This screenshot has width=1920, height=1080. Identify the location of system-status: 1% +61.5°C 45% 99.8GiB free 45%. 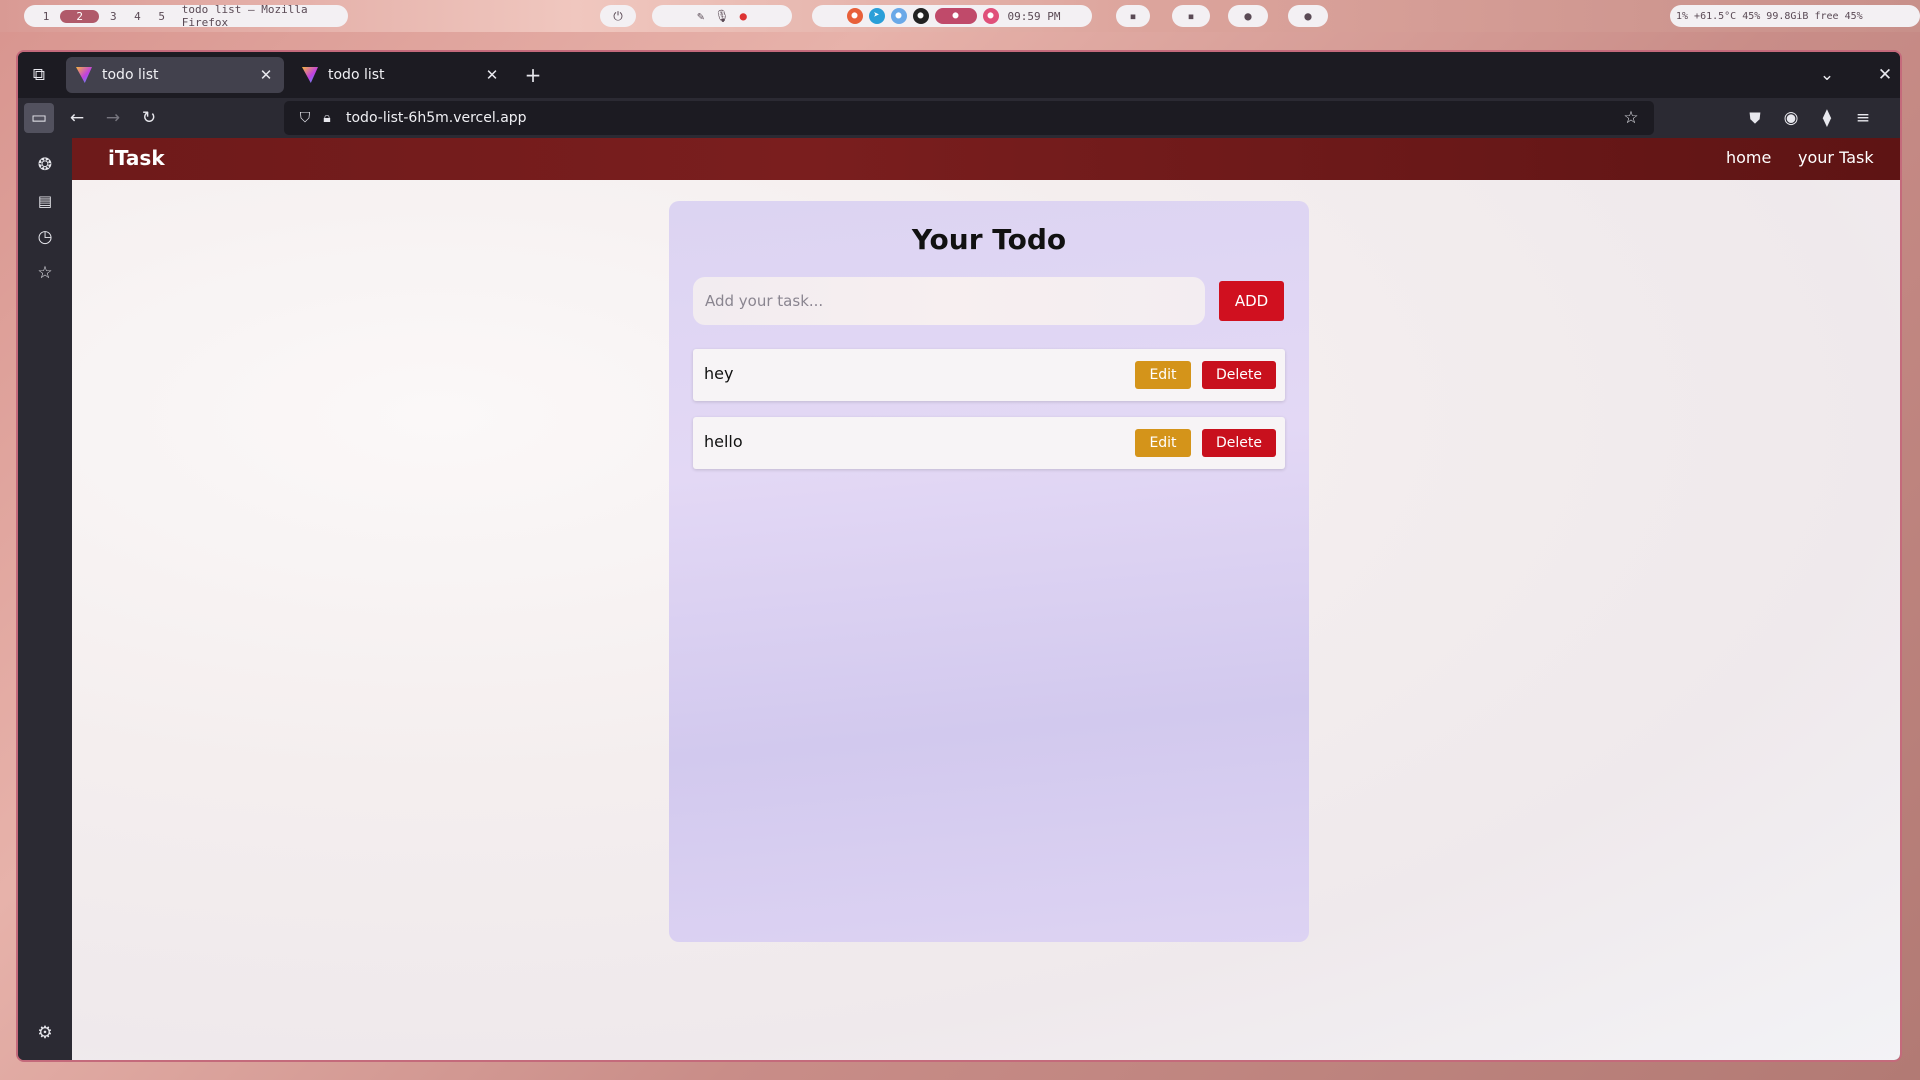
(1795, 16).